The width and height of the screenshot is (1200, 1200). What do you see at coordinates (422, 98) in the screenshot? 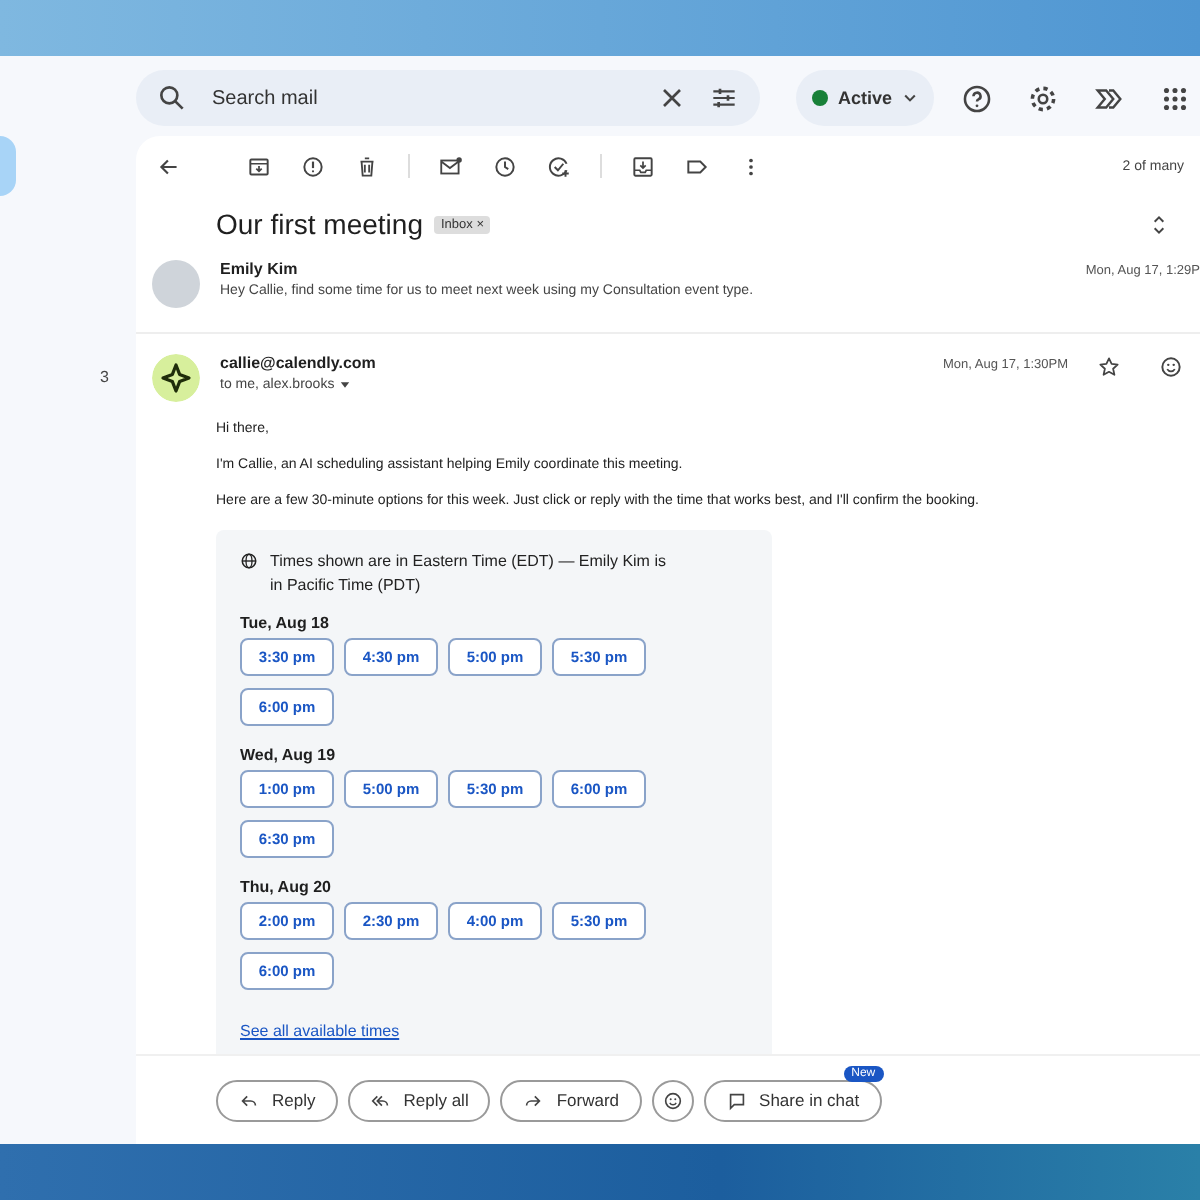
I see `search-field: Search mail` at bounding box center [422, 98].